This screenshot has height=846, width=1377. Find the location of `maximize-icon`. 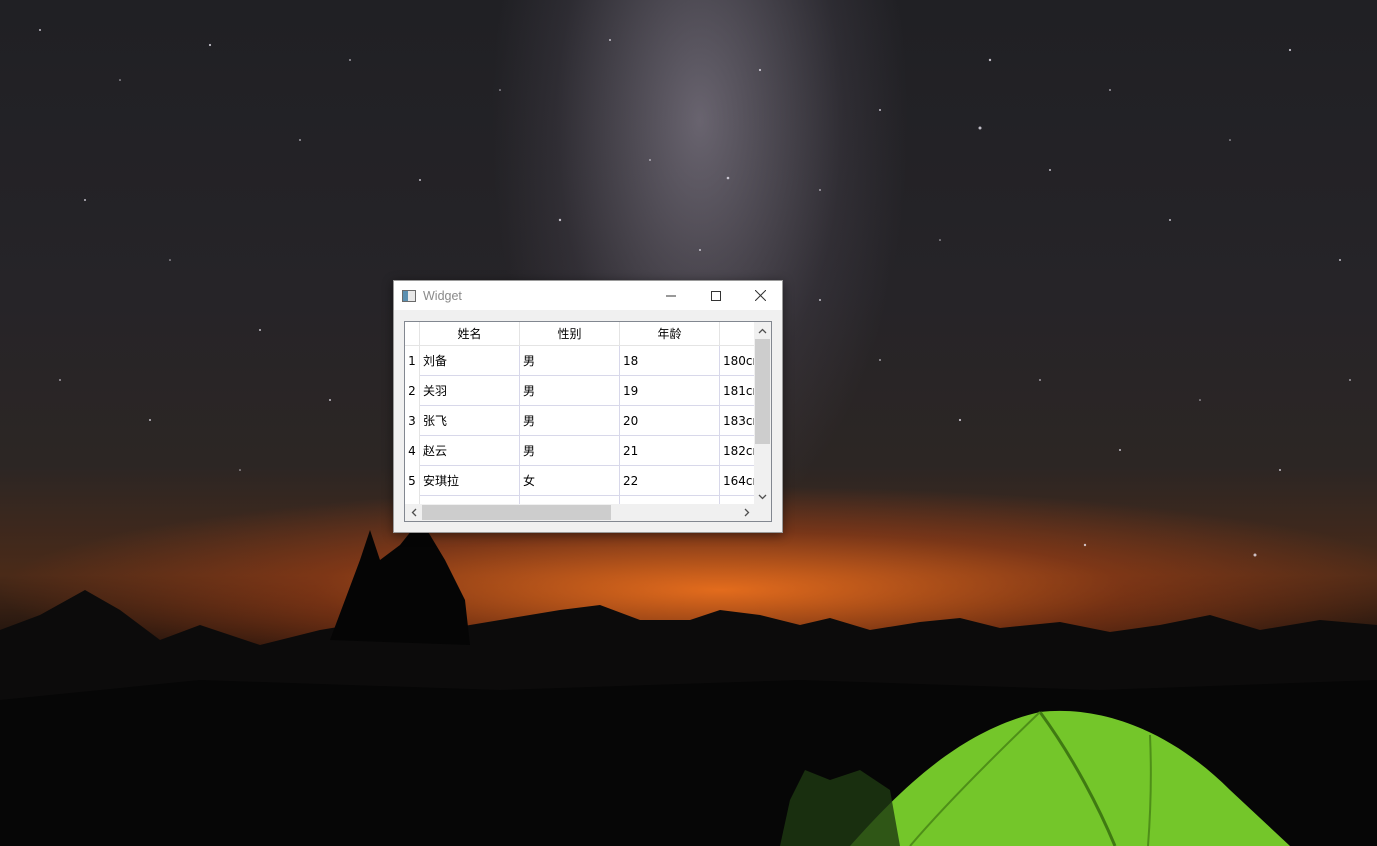

maximize-icon is located at coordinates (715, 295).